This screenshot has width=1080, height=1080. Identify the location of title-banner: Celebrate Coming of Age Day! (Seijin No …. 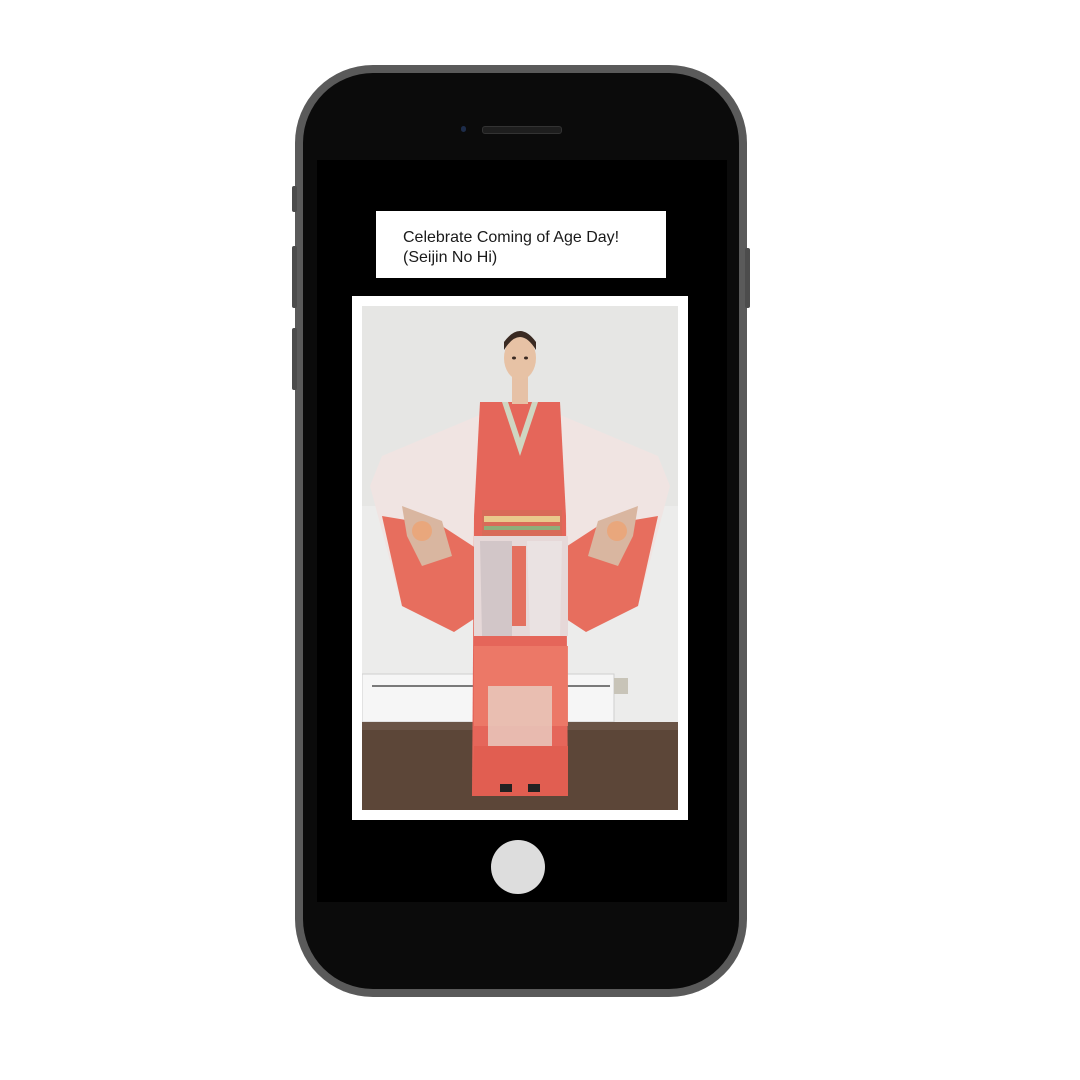
(521, 244).